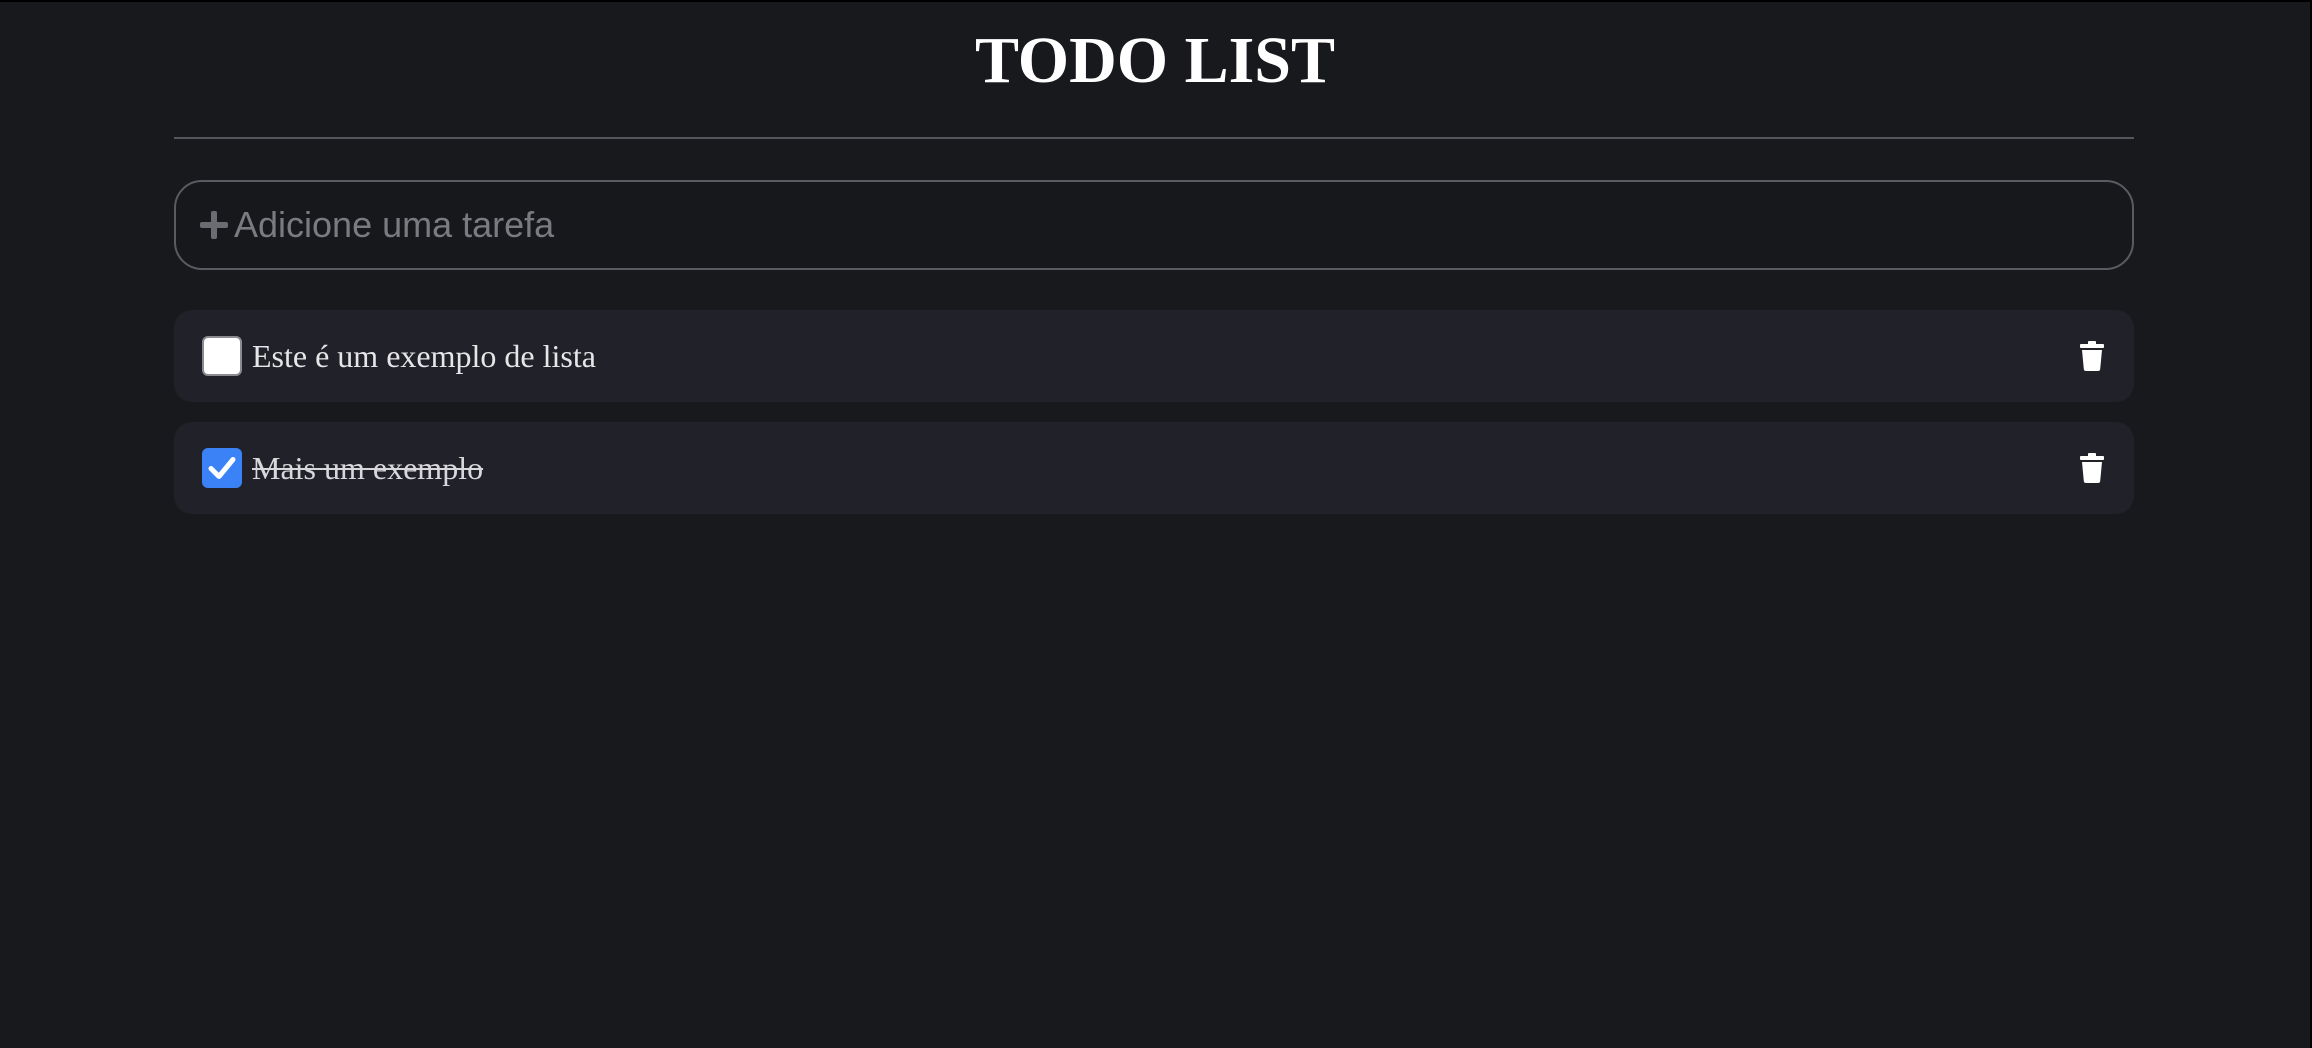 The width and height of the screenshot is (2312, 1048). I want to click on title-divider, so click(1154, 138).